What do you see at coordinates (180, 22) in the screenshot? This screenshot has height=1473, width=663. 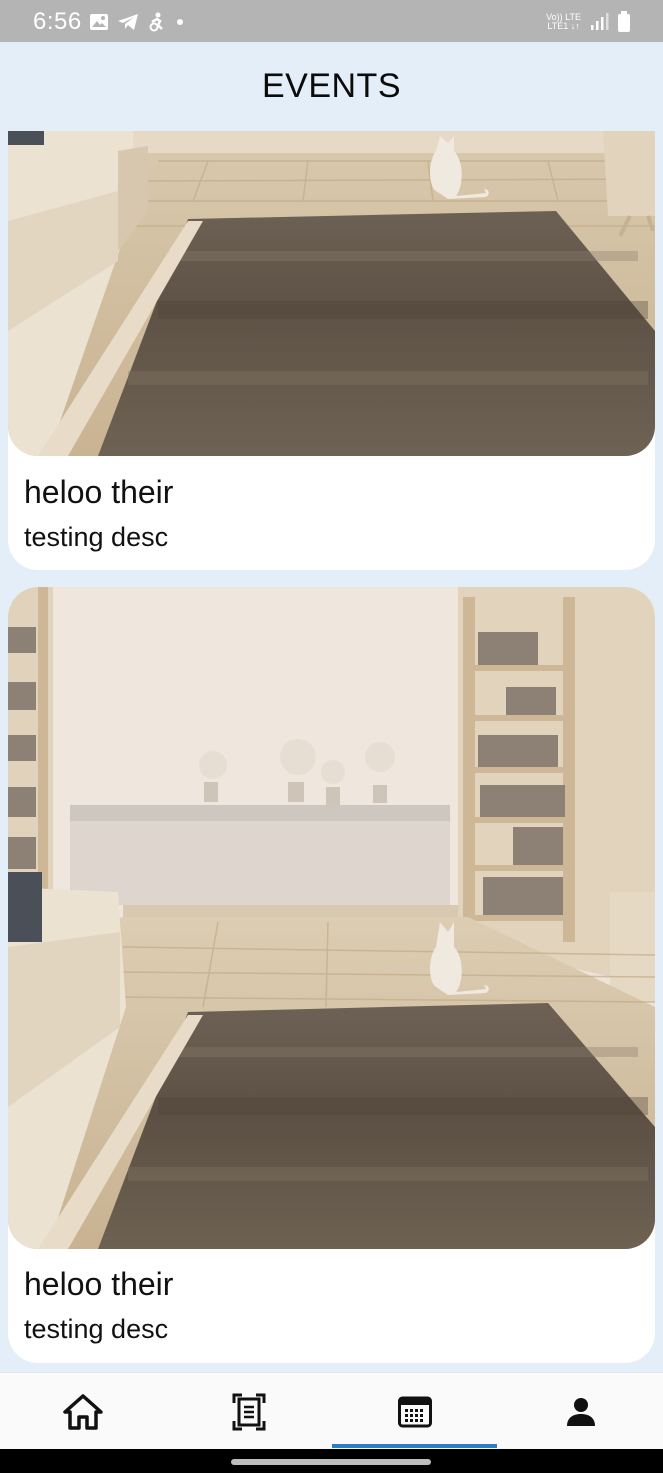 I see `dot-icon` at bounding box center [180, 22].